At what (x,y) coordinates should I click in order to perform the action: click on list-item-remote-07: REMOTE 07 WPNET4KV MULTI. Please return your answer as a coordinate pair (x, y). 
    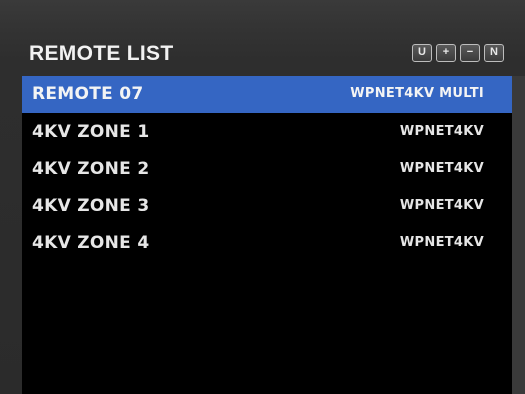
    Looking at the image, I should click on (267, 94).